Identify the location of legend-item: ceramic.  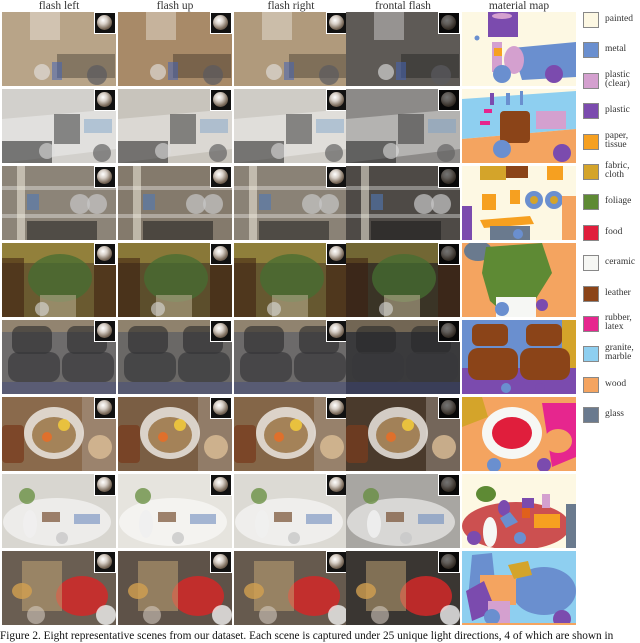
(611, 266).